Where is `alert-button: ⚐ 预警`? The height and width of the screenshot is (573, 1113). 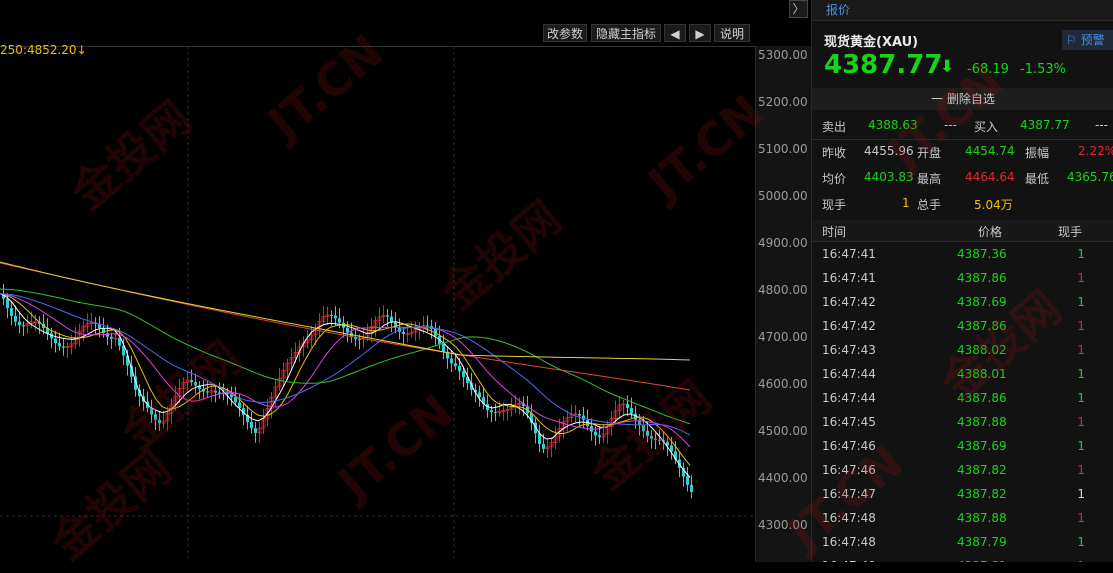 alert-button: ⚐ 预警 is located at coordinates (1087, 40).